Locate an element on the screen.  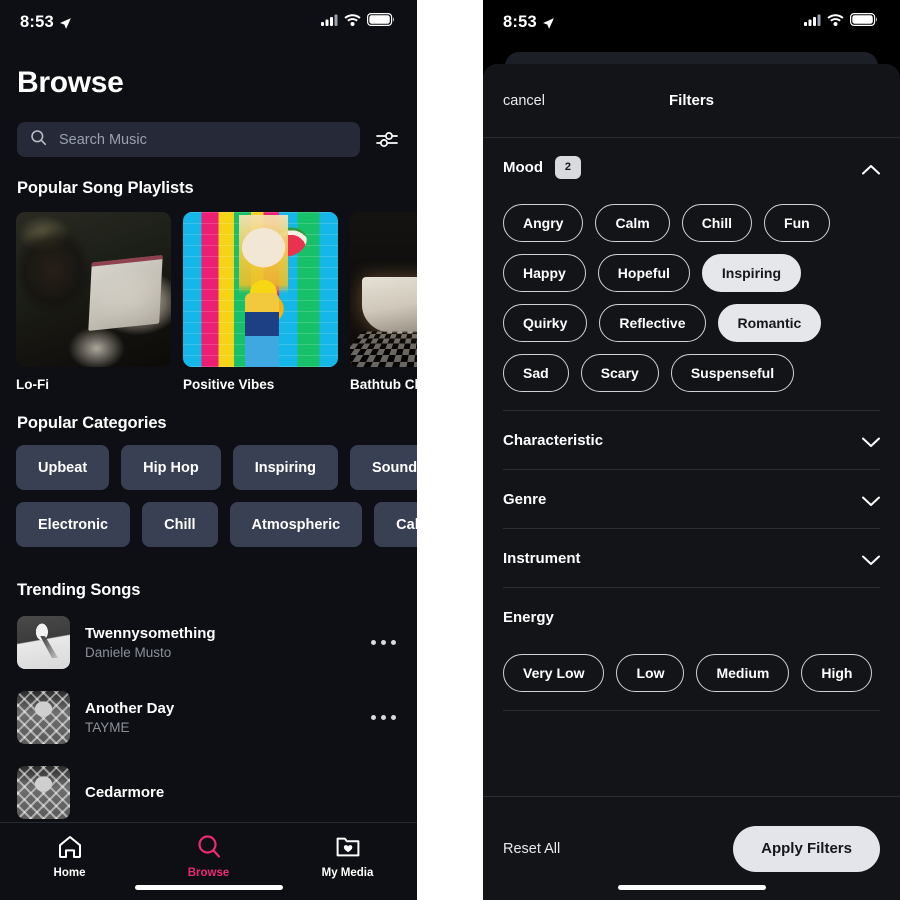
accordion-header-characteristic: Characteristic is located at coordinates (691, 440).